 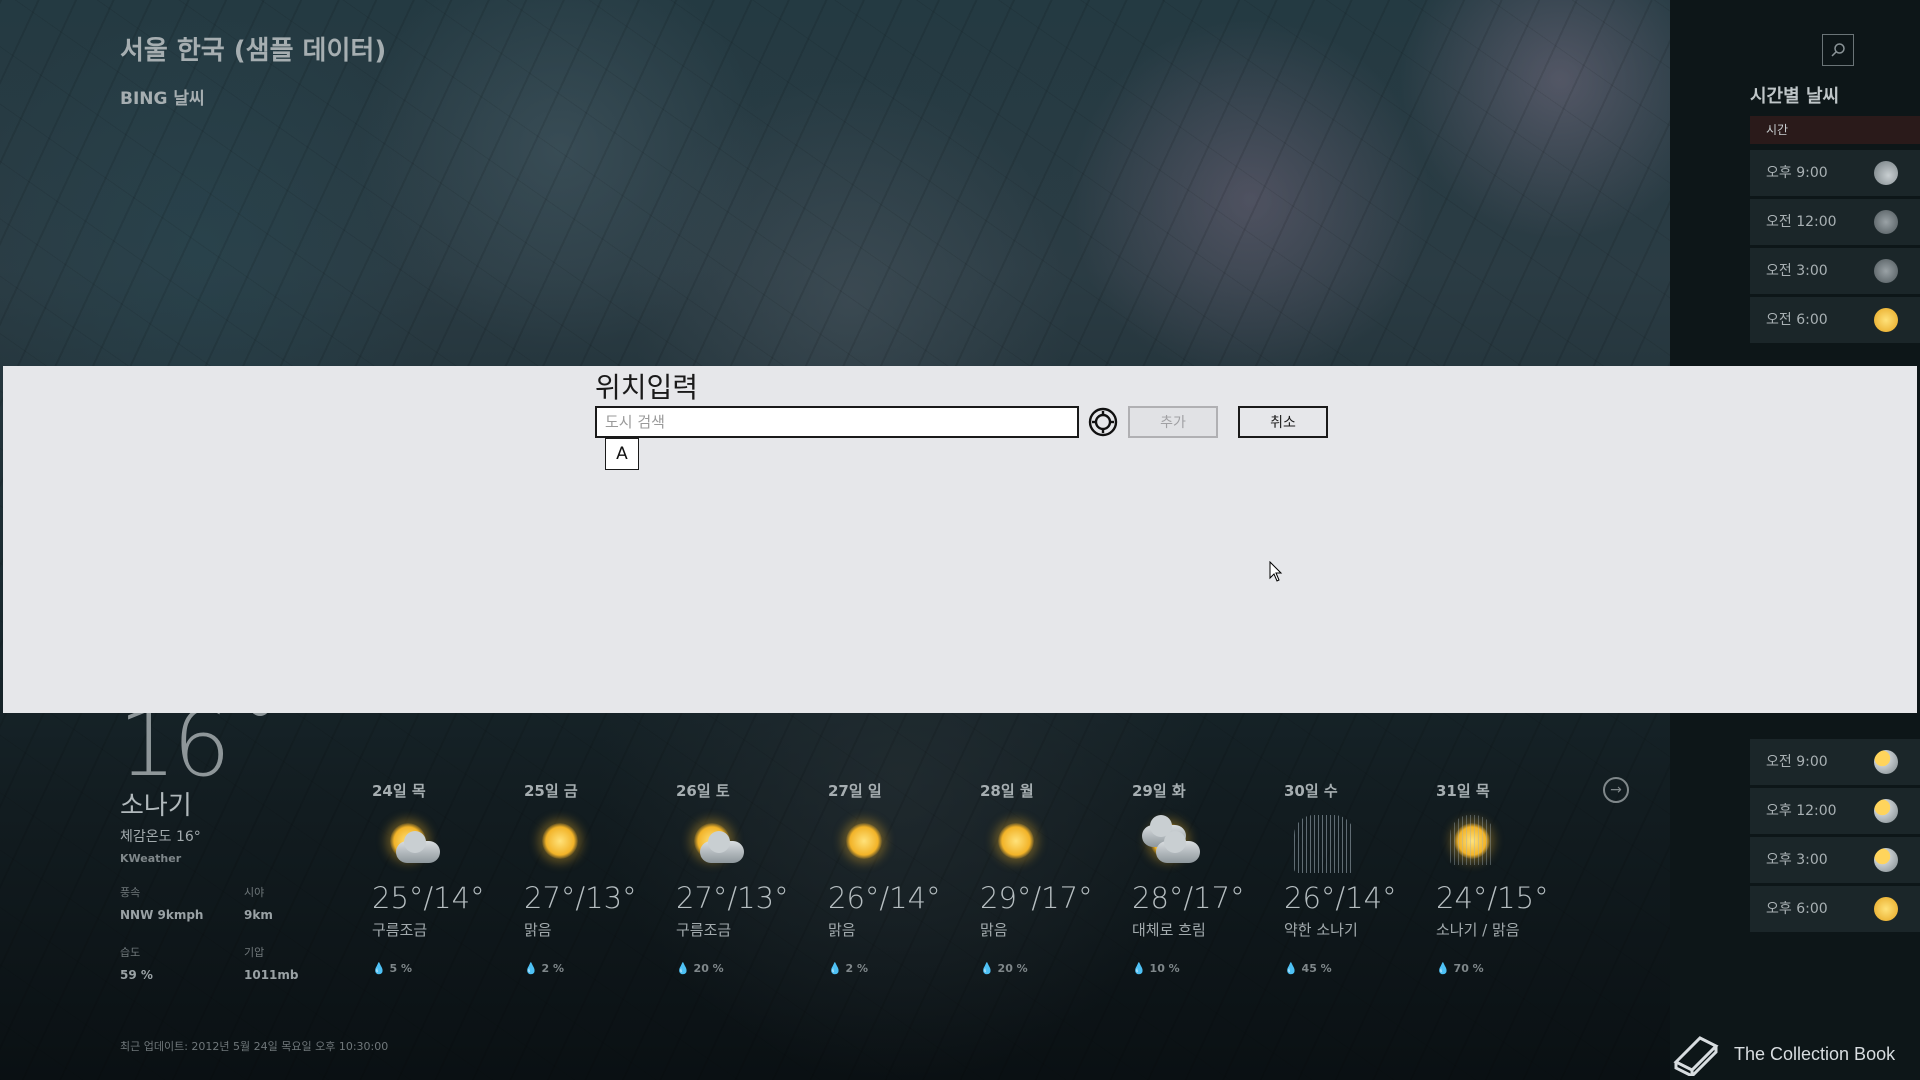 What do you see at coordinates (130, 952) in the screenshot?
I see `humidity-label: 습도` at bounding box center [130, 952].